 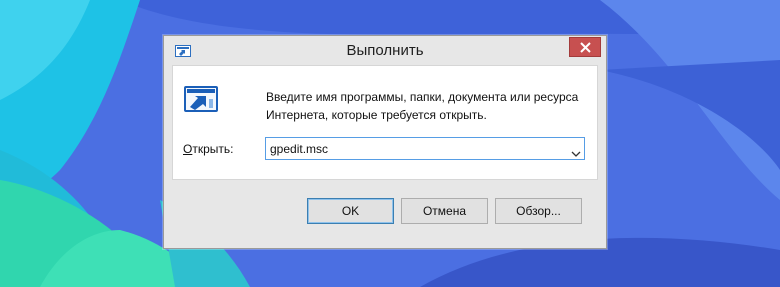 What do you see at coordinates (444, 211) in the screenshot?
I see `cancel-button: Отмена` at bounding box center [444, 211].